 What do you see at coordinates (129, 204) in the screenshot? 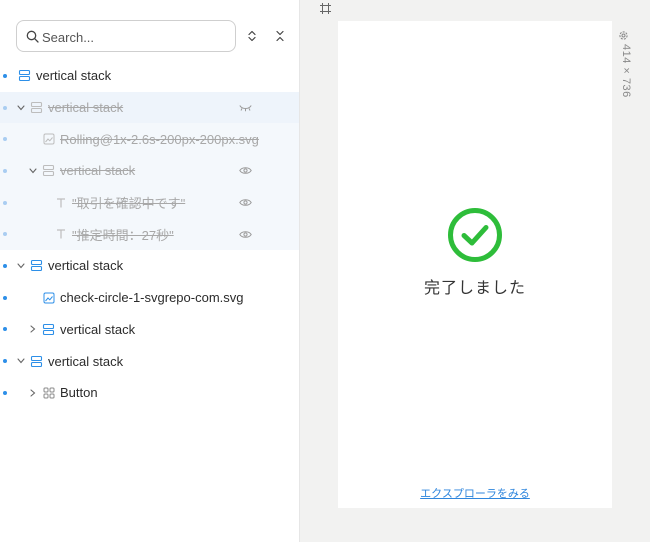
I see `layer-label: "取引を確認中です"` at bounding box center [129, 204].